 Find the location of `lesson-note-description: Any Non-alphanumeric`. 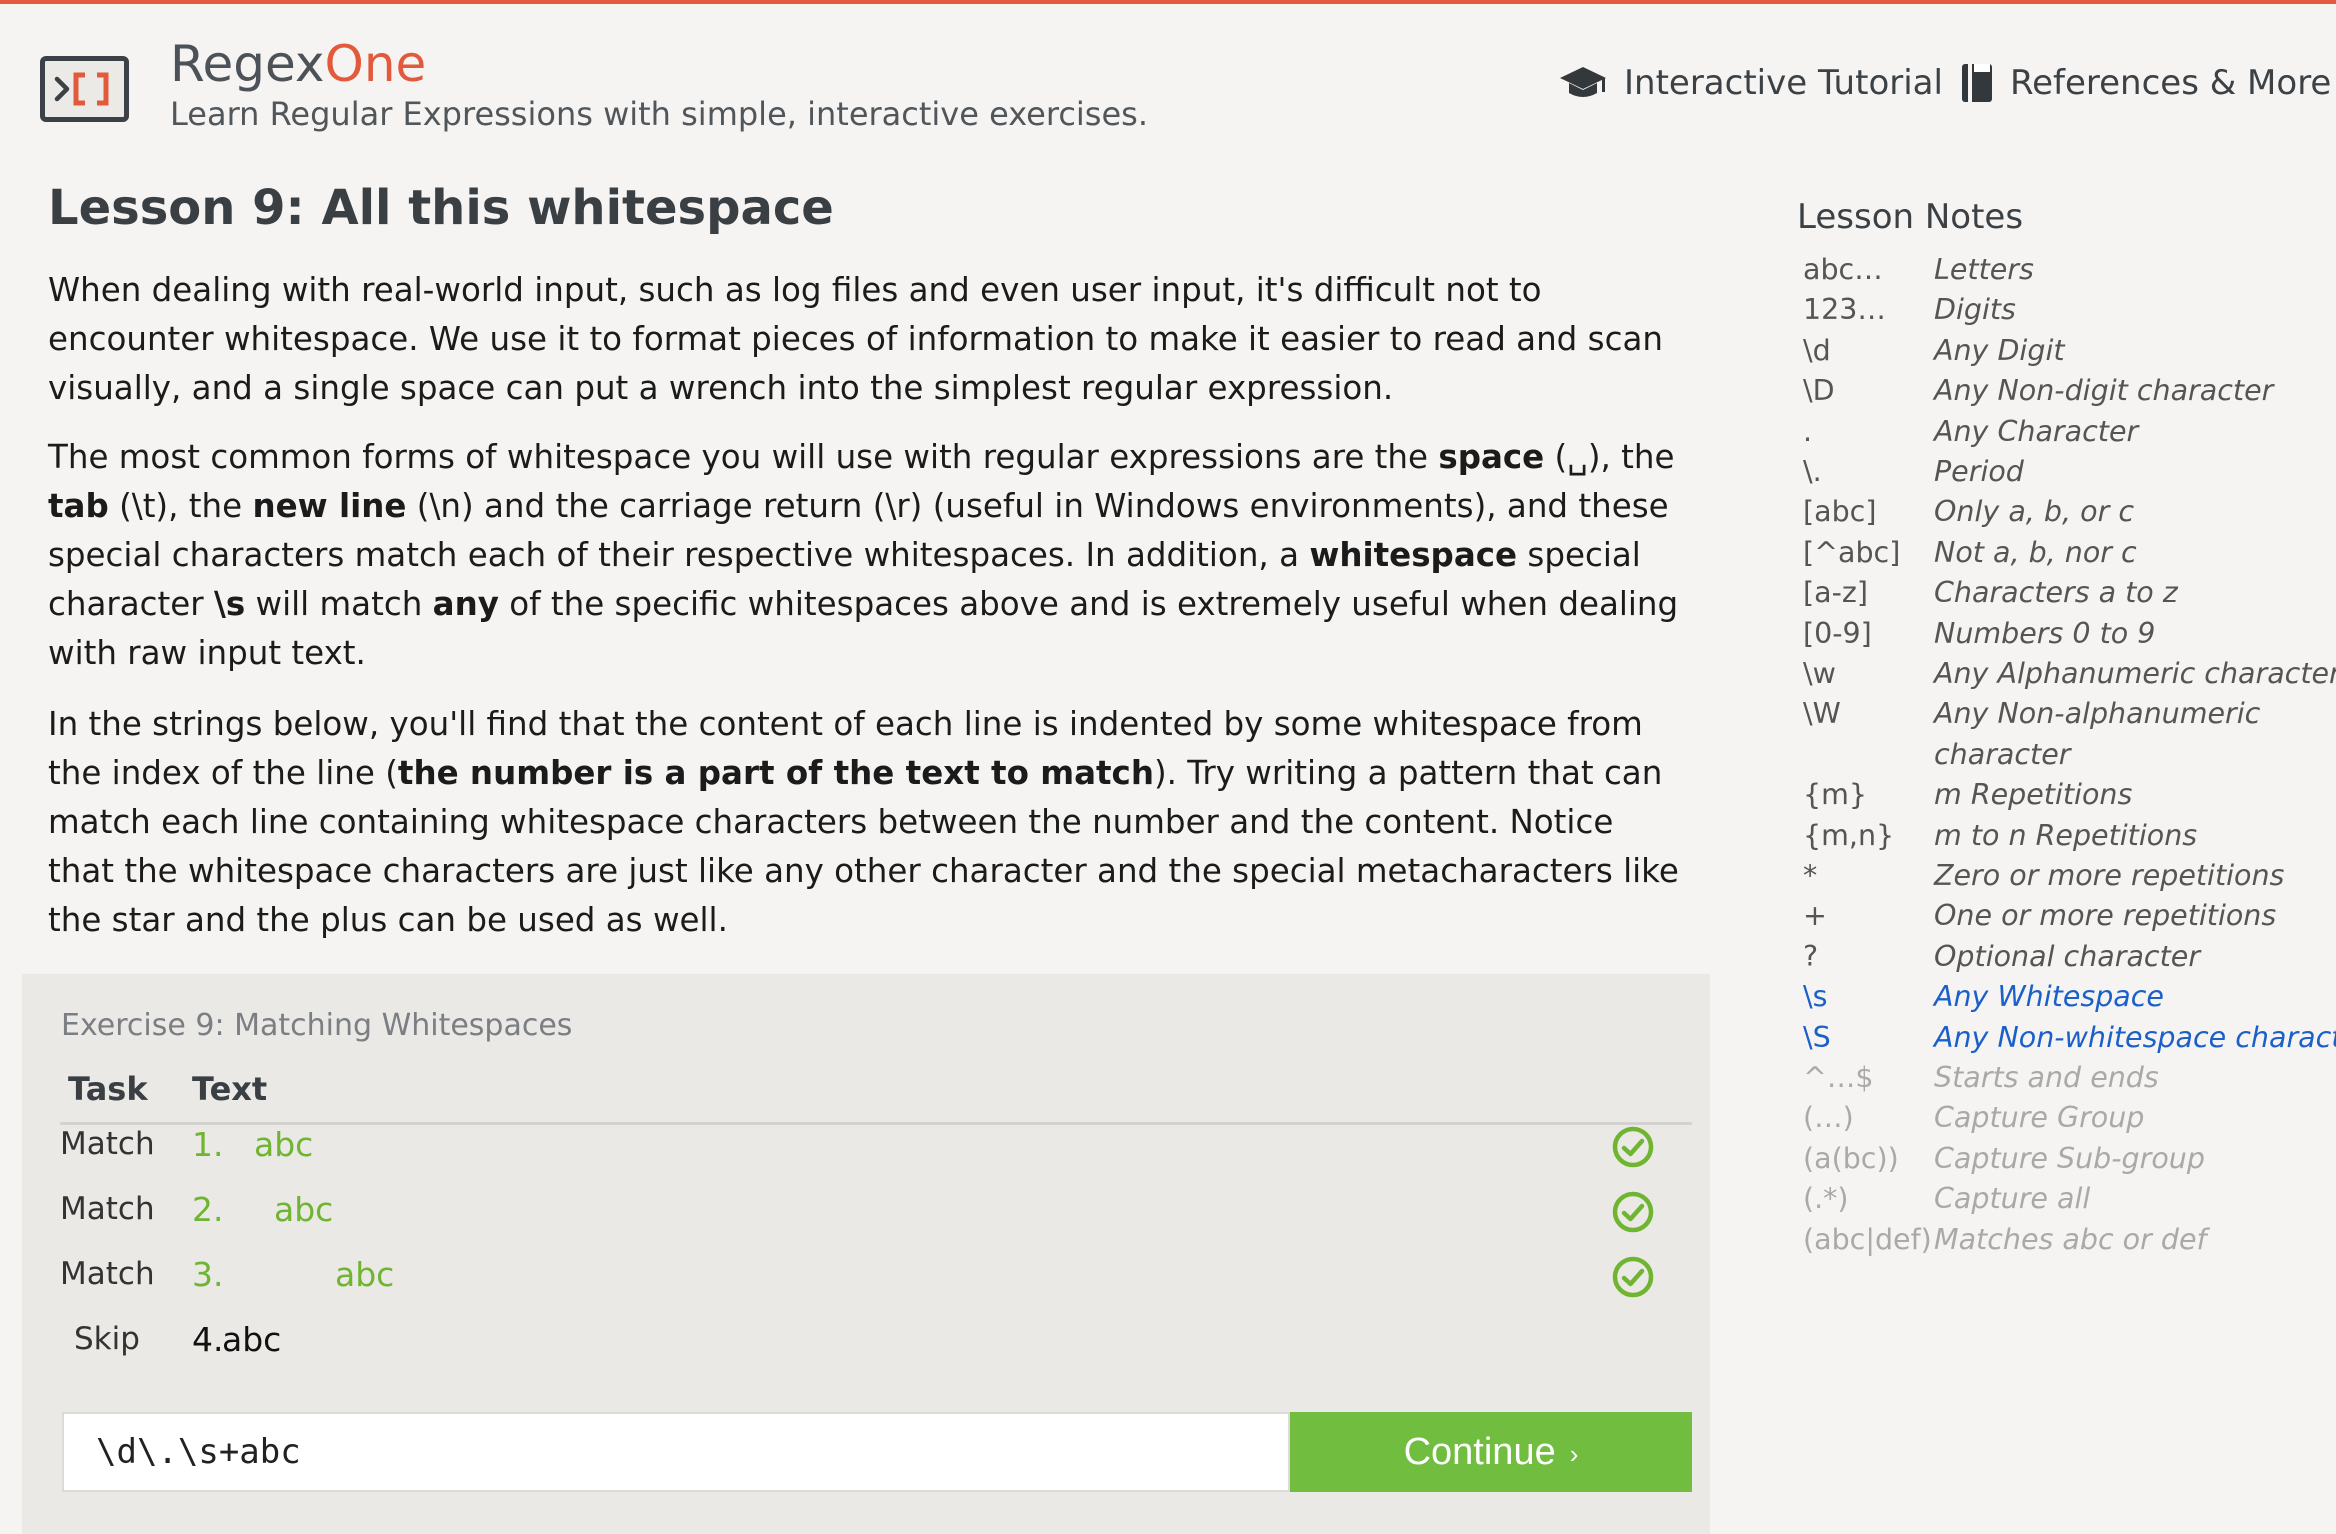

lesson-note-description: Any Non-alphanumeric is located at coordinates (2097, 713).